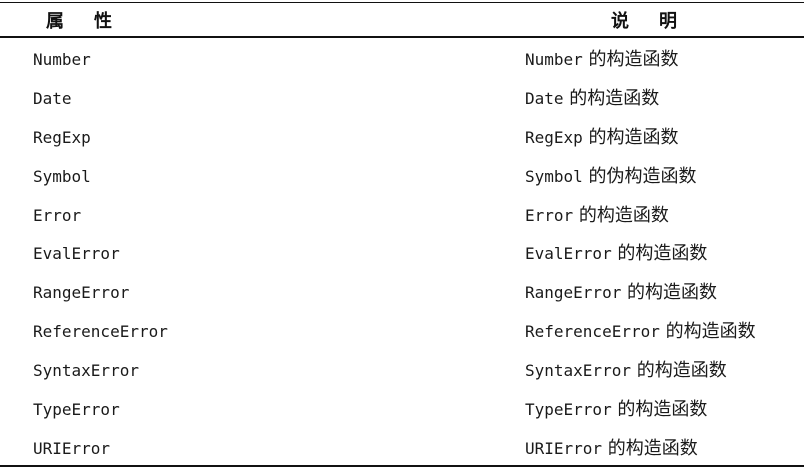  Describe the element at coordinates (402, 410) in the screenshot. I see `table-row: TypeError TypeError 的构造函数` at that location.